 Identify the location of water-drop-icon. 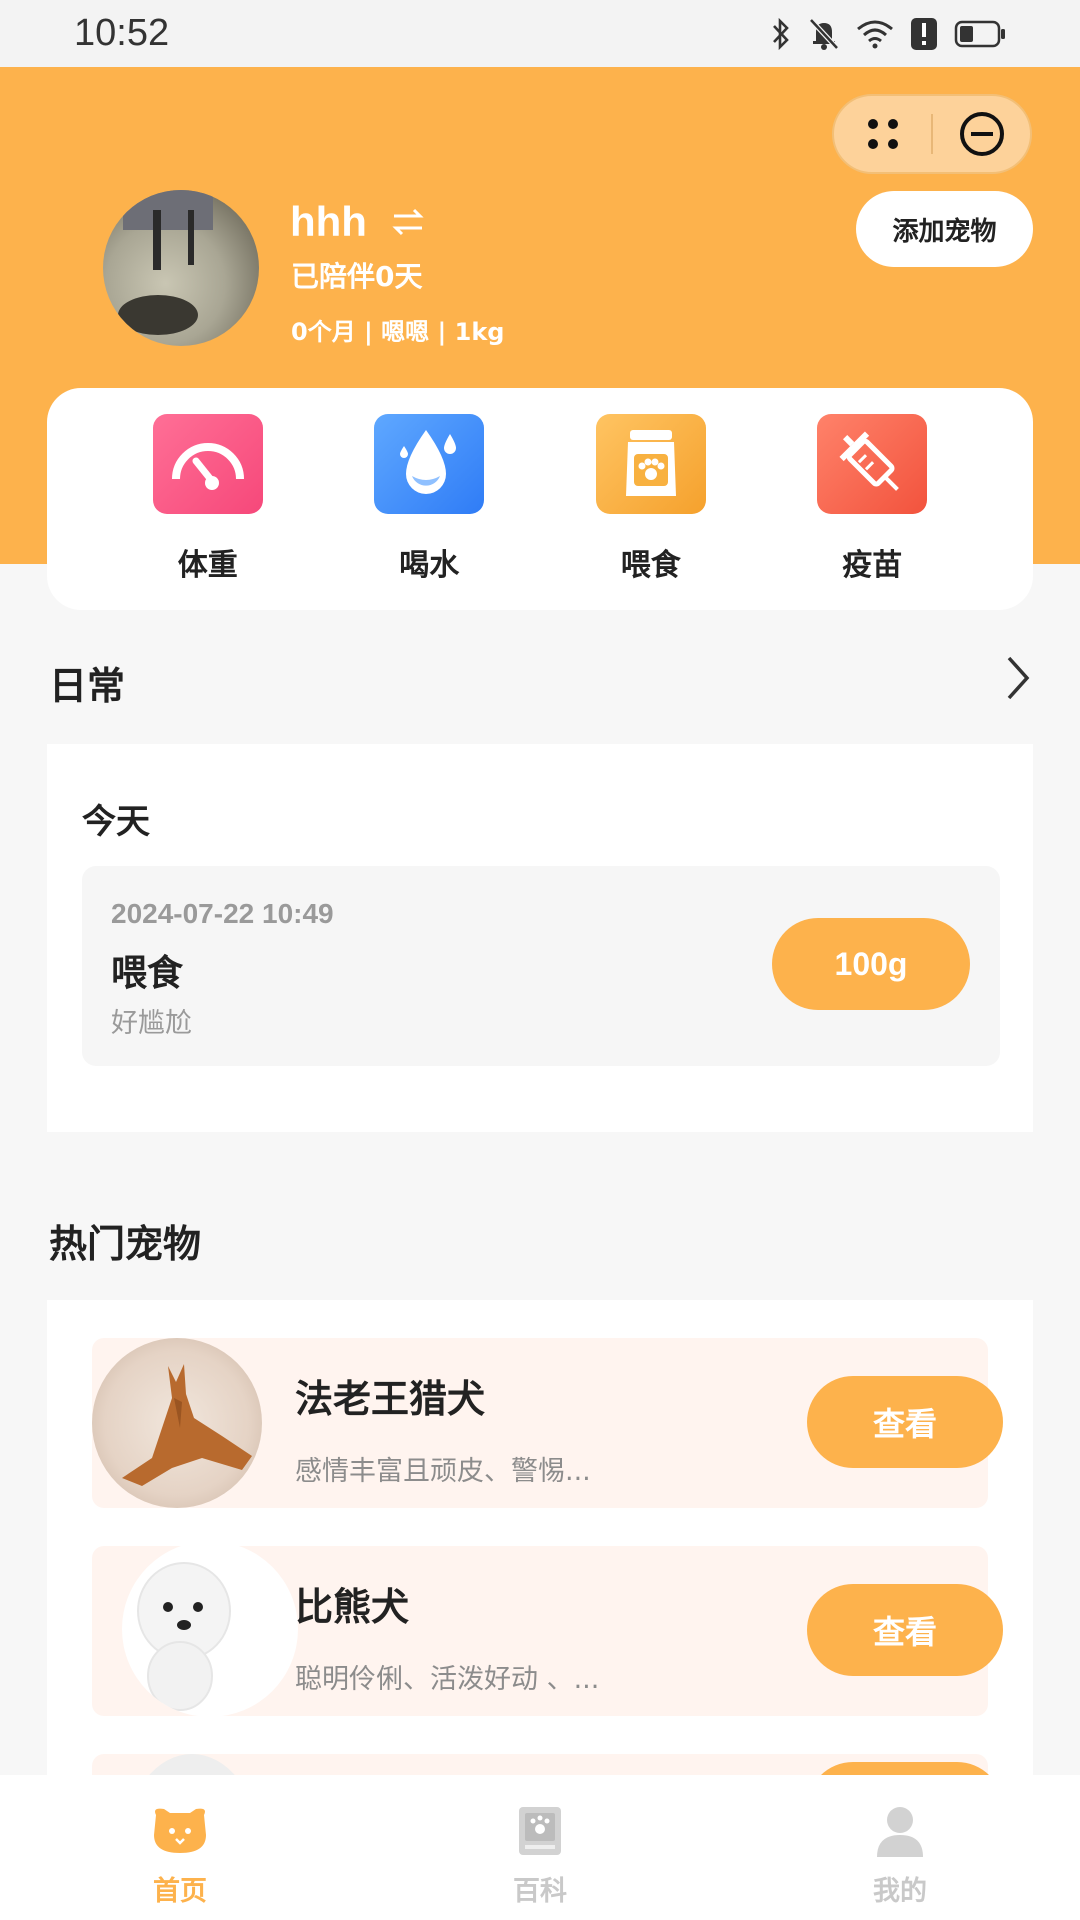
(429, 464).